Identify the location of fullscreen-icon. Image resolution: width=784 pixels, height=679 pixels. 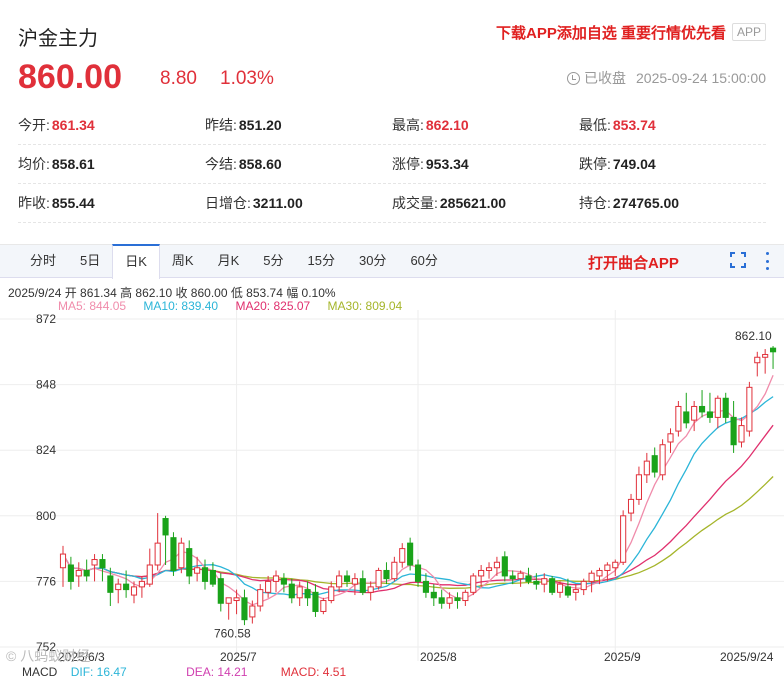
(738, 260).